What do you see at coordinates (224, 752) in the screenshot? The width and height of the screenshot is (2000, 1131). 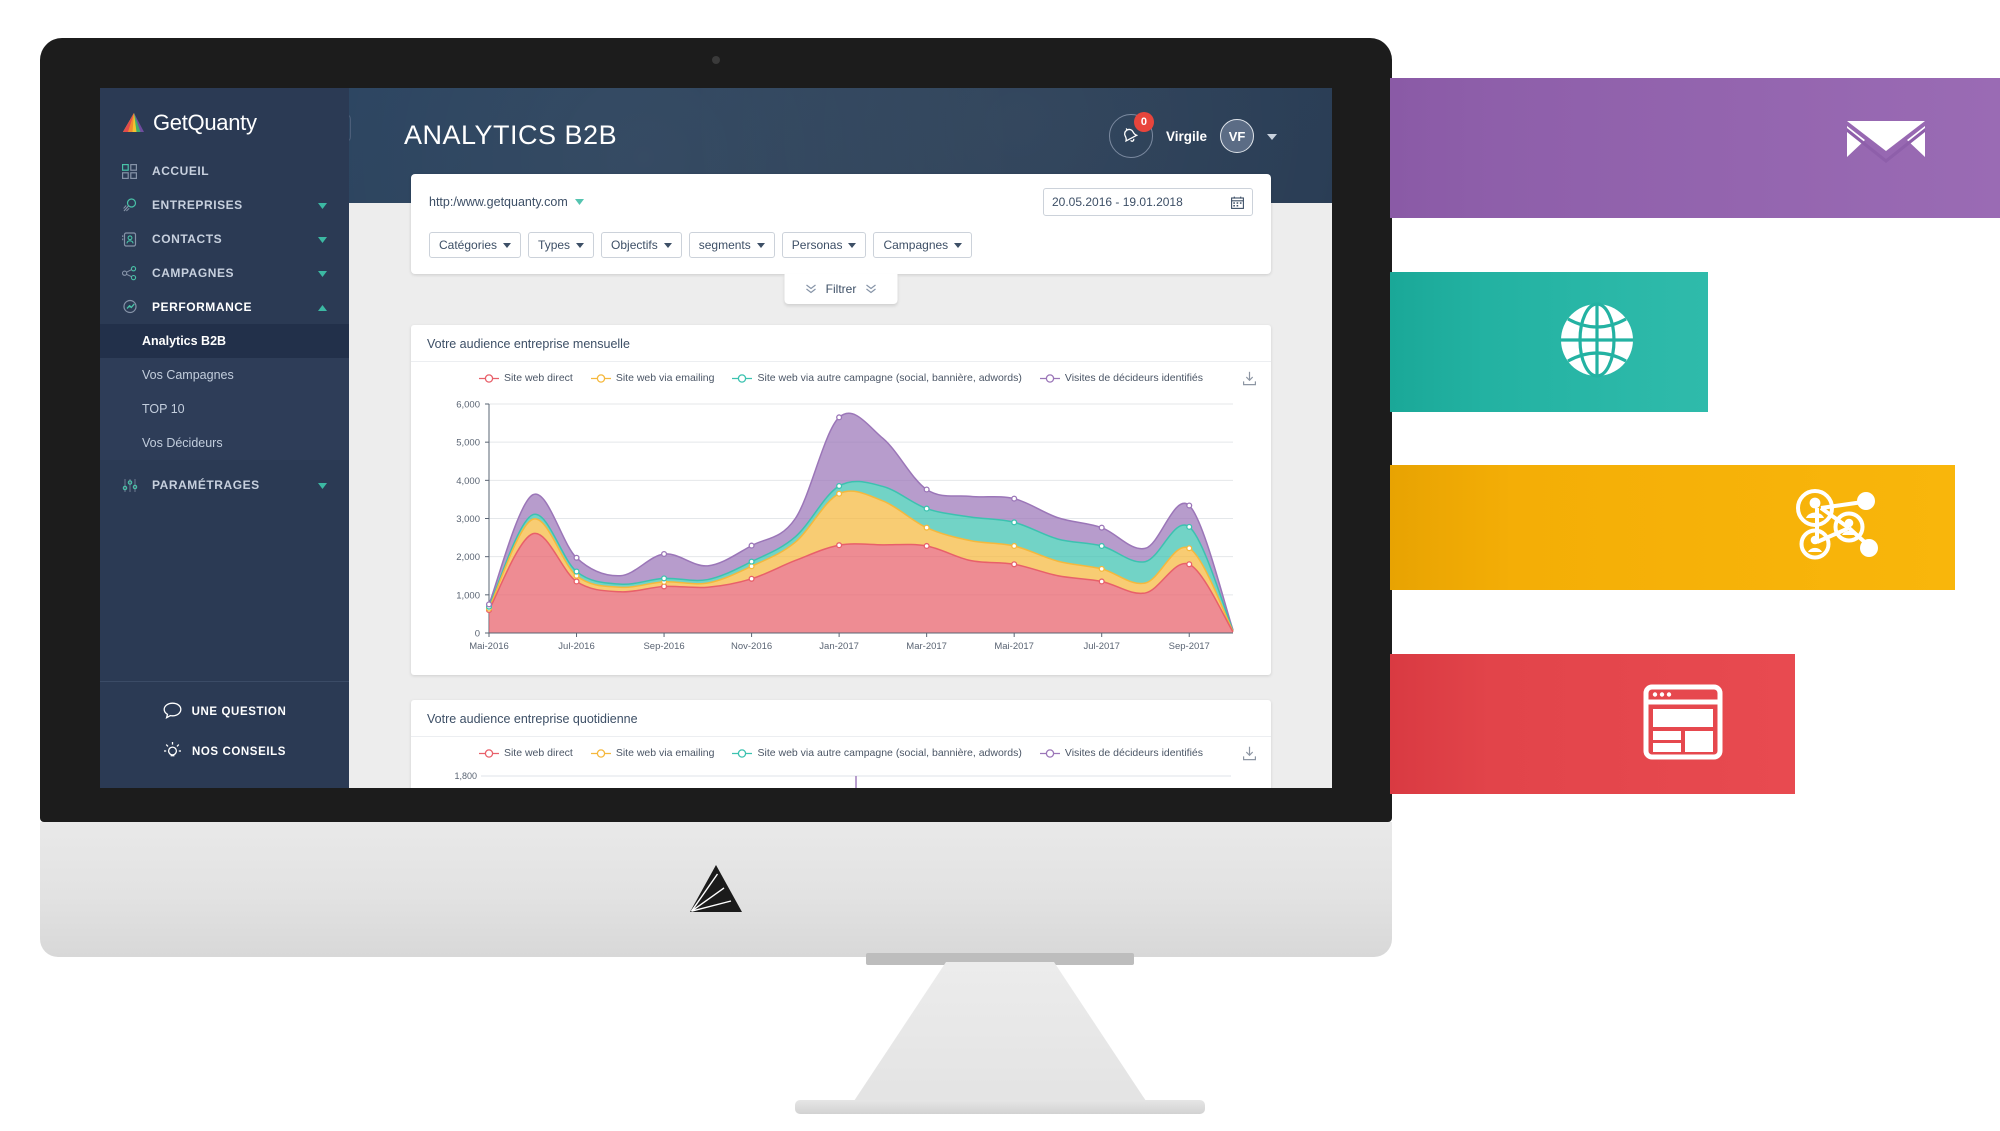 I see `tips-button: NOS CONSEILS` at bounding box center [224, 752].